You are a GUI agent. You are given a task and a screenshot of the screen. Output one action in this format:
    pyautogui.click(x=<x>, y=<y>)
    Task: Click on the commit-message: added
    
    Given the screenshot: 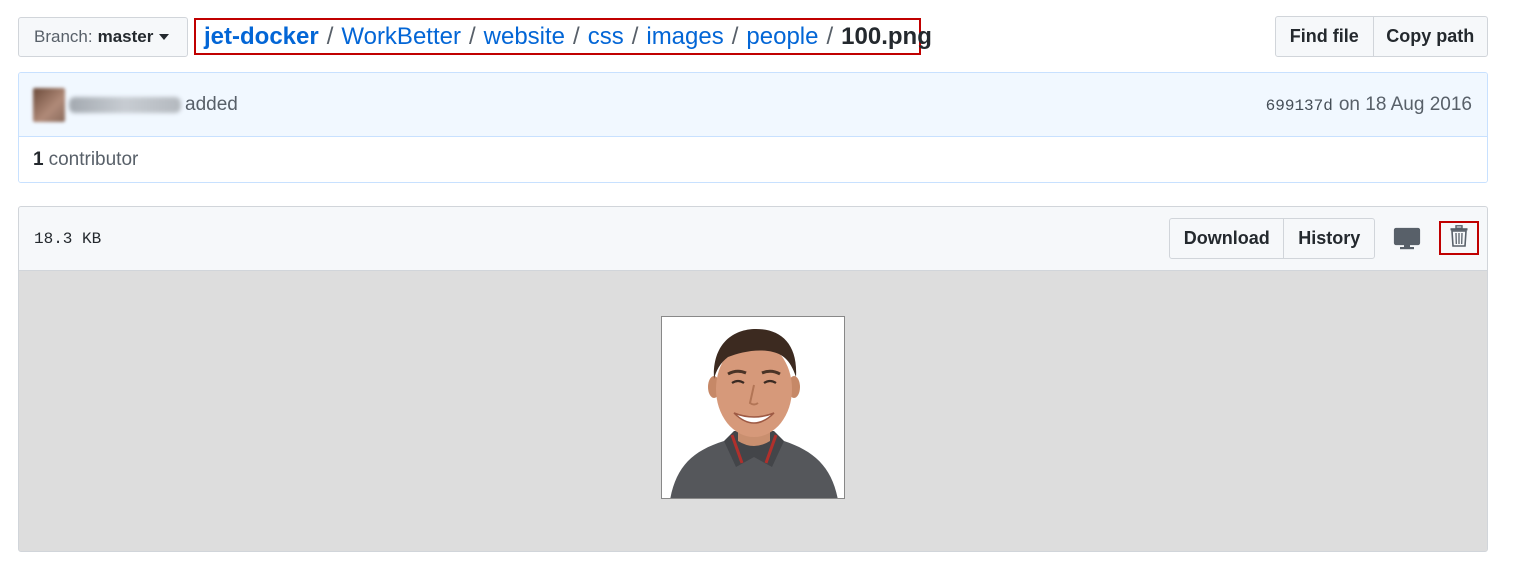 What is the action you would take?
    pyautogui.click(x=211, y=105)
    